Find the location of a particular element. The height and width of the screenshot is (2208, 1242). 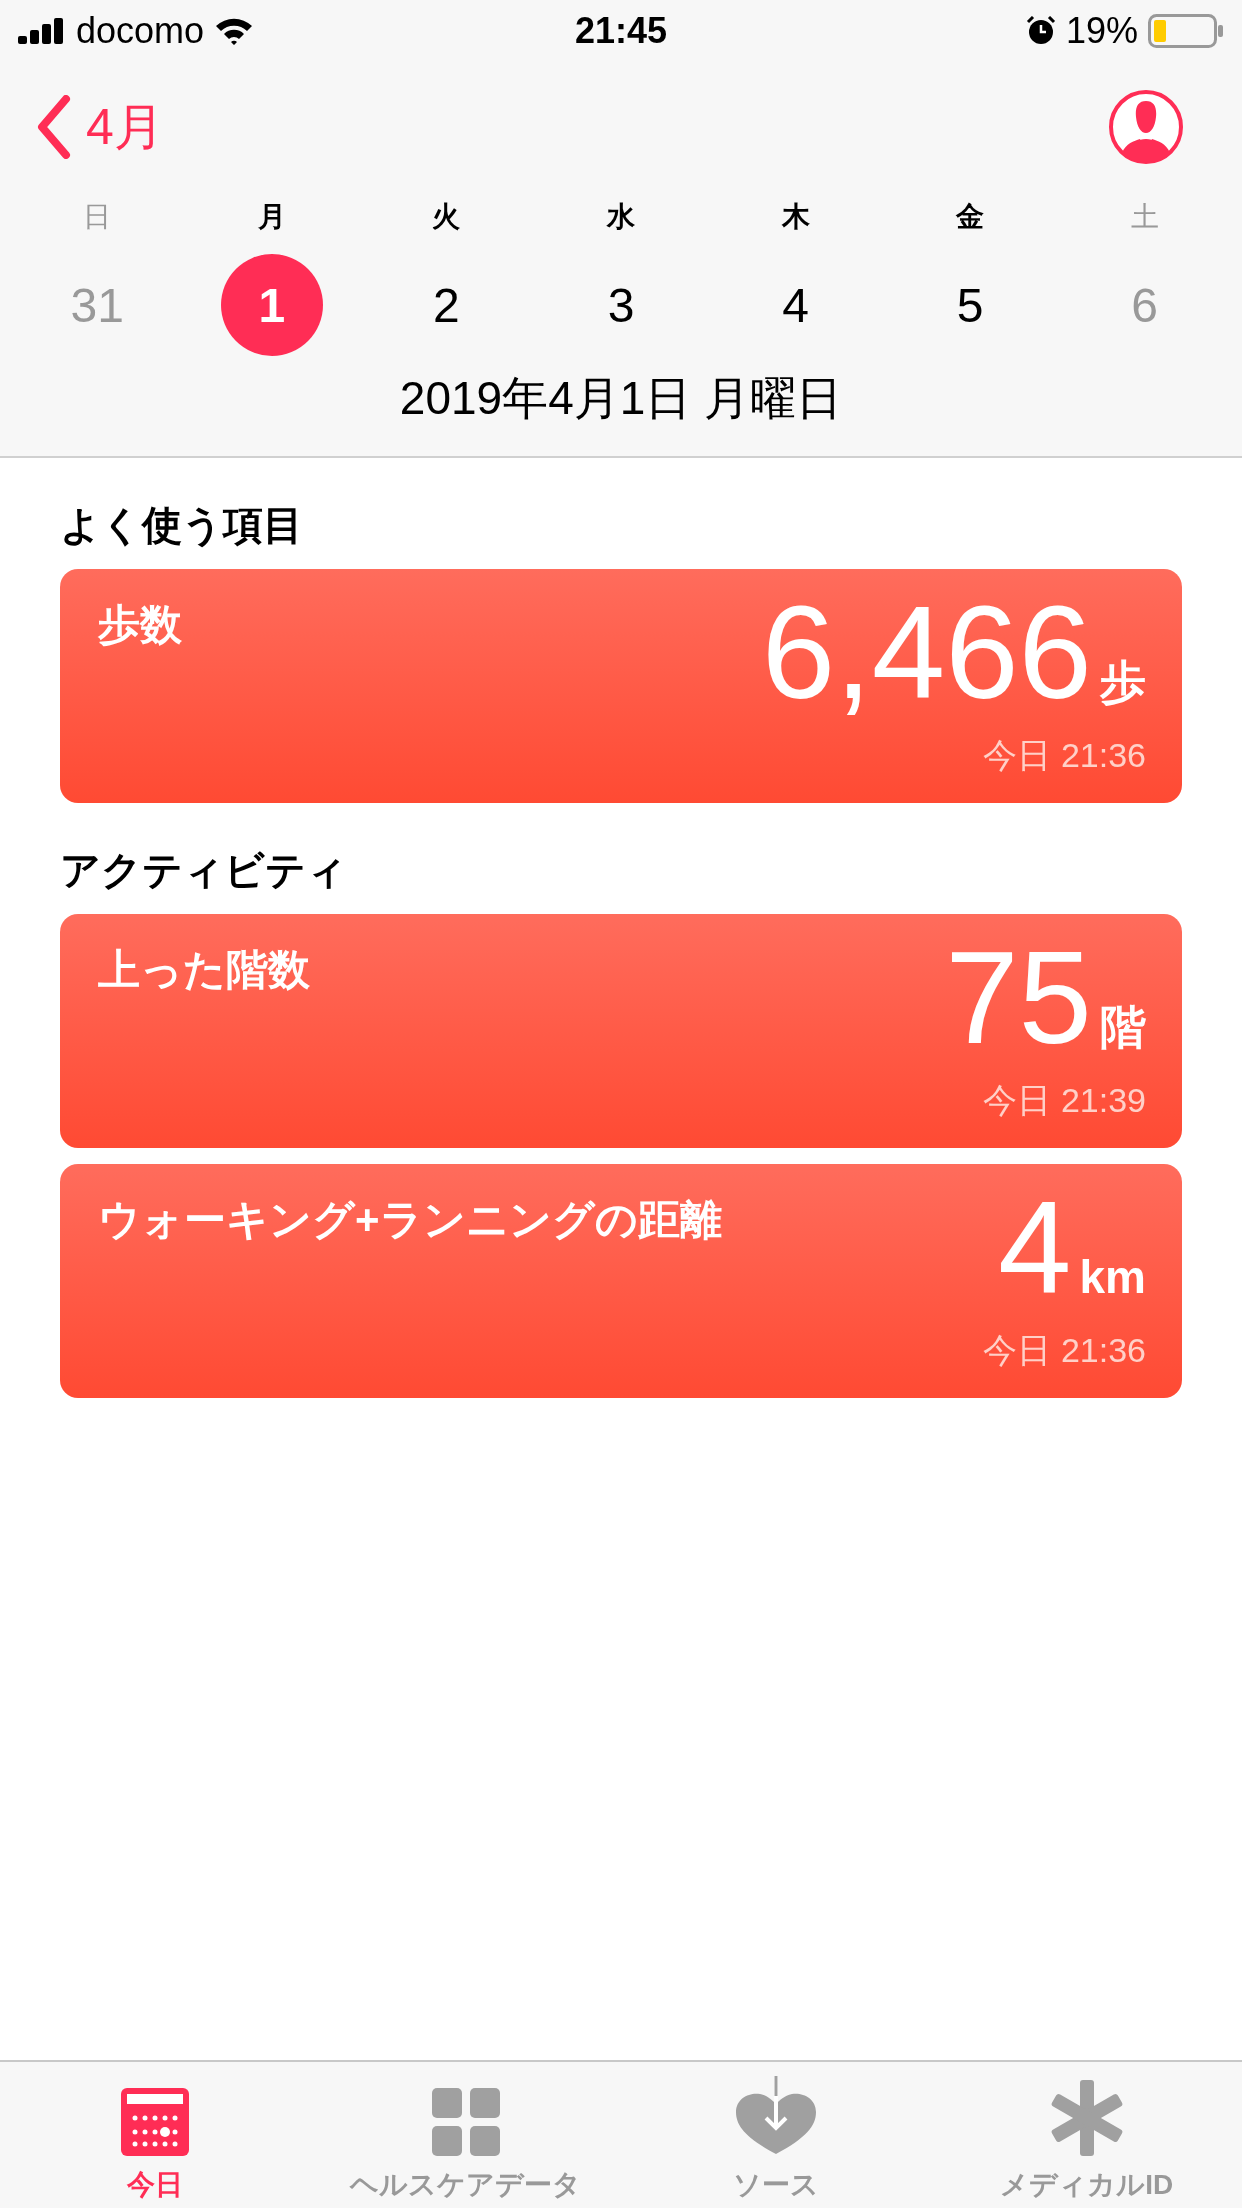

date-label: 2019年4月1日 月曜日 is located at coordinates (621, 398).